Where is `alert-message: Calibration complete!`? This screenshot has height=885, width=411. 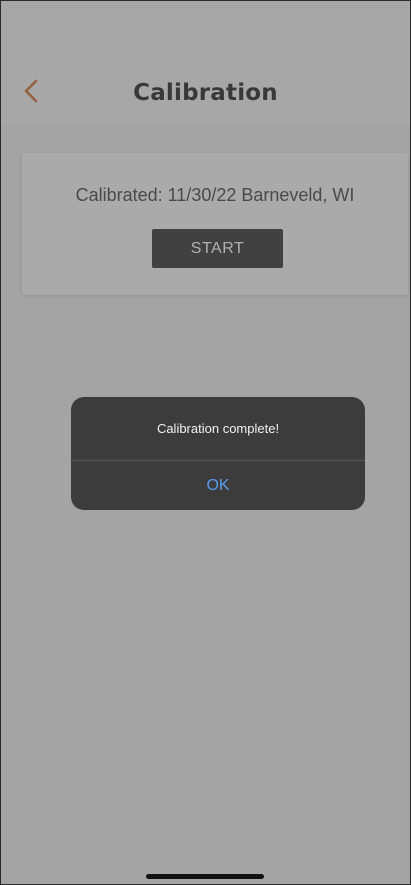 alert-message: Calibration complete! is located at coordinates (218, 428).